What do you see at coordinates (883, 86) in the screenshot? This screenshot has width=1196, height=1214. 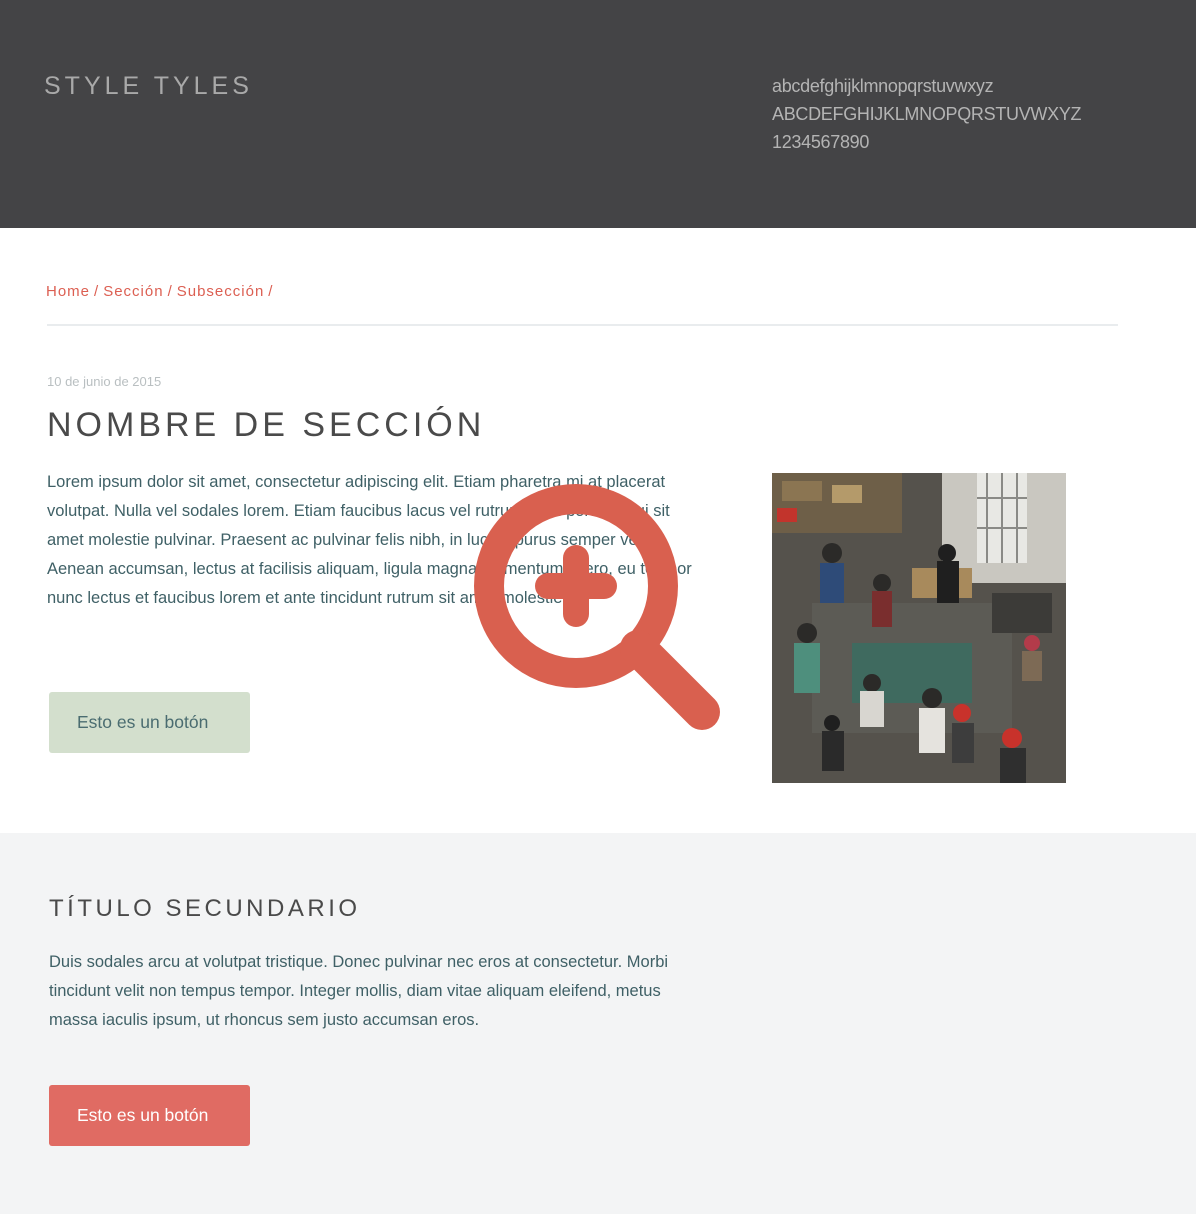 I see `specimen-lowercase: abcdefghijklmnopqrstuvwxyz` at bounding box center [883, 86].